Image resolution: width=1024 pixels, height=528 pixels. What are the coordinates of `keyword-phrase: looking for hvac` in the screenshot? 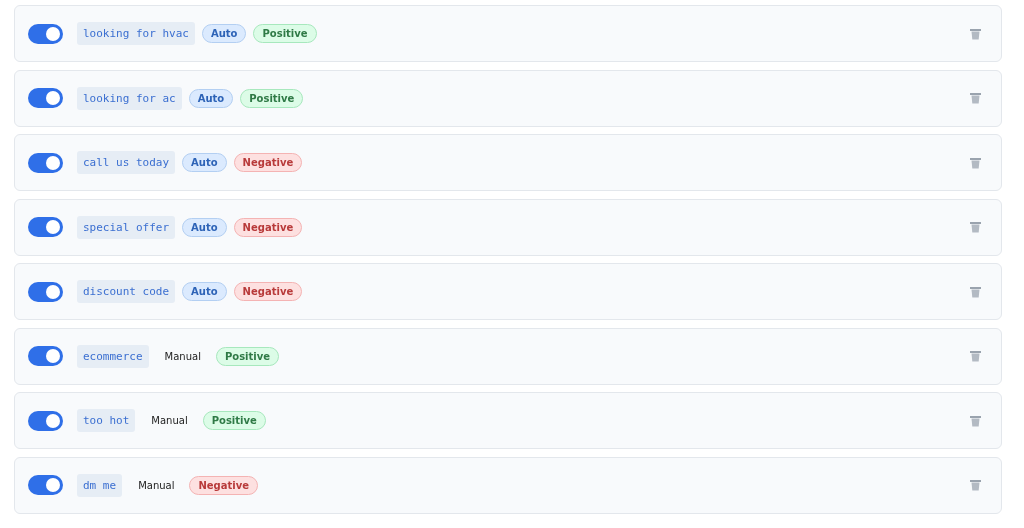 It's located at (136, 33).